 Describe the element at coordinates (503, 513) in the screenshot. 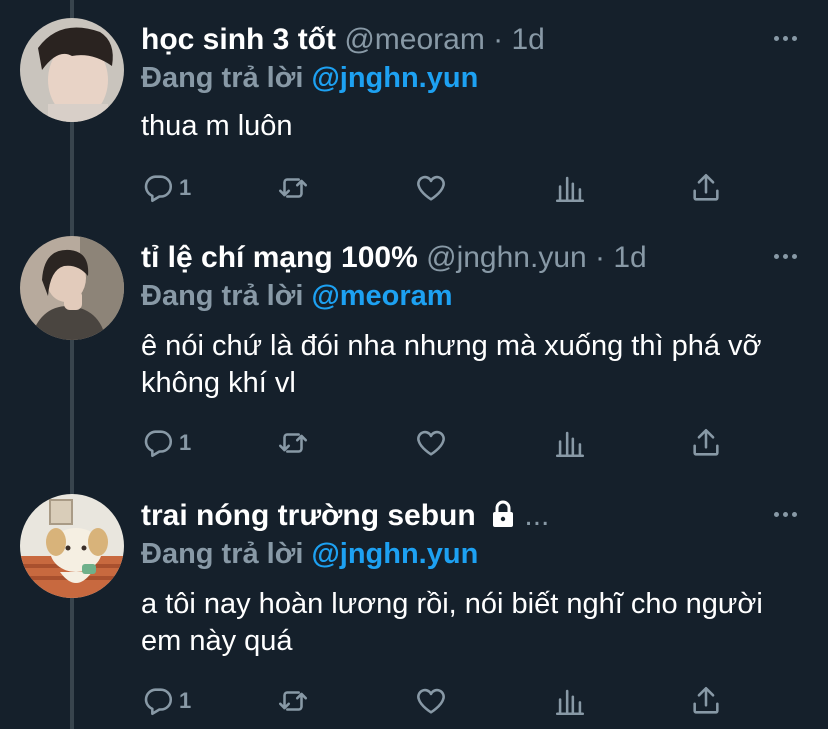

I see `lock-icon` at that location.